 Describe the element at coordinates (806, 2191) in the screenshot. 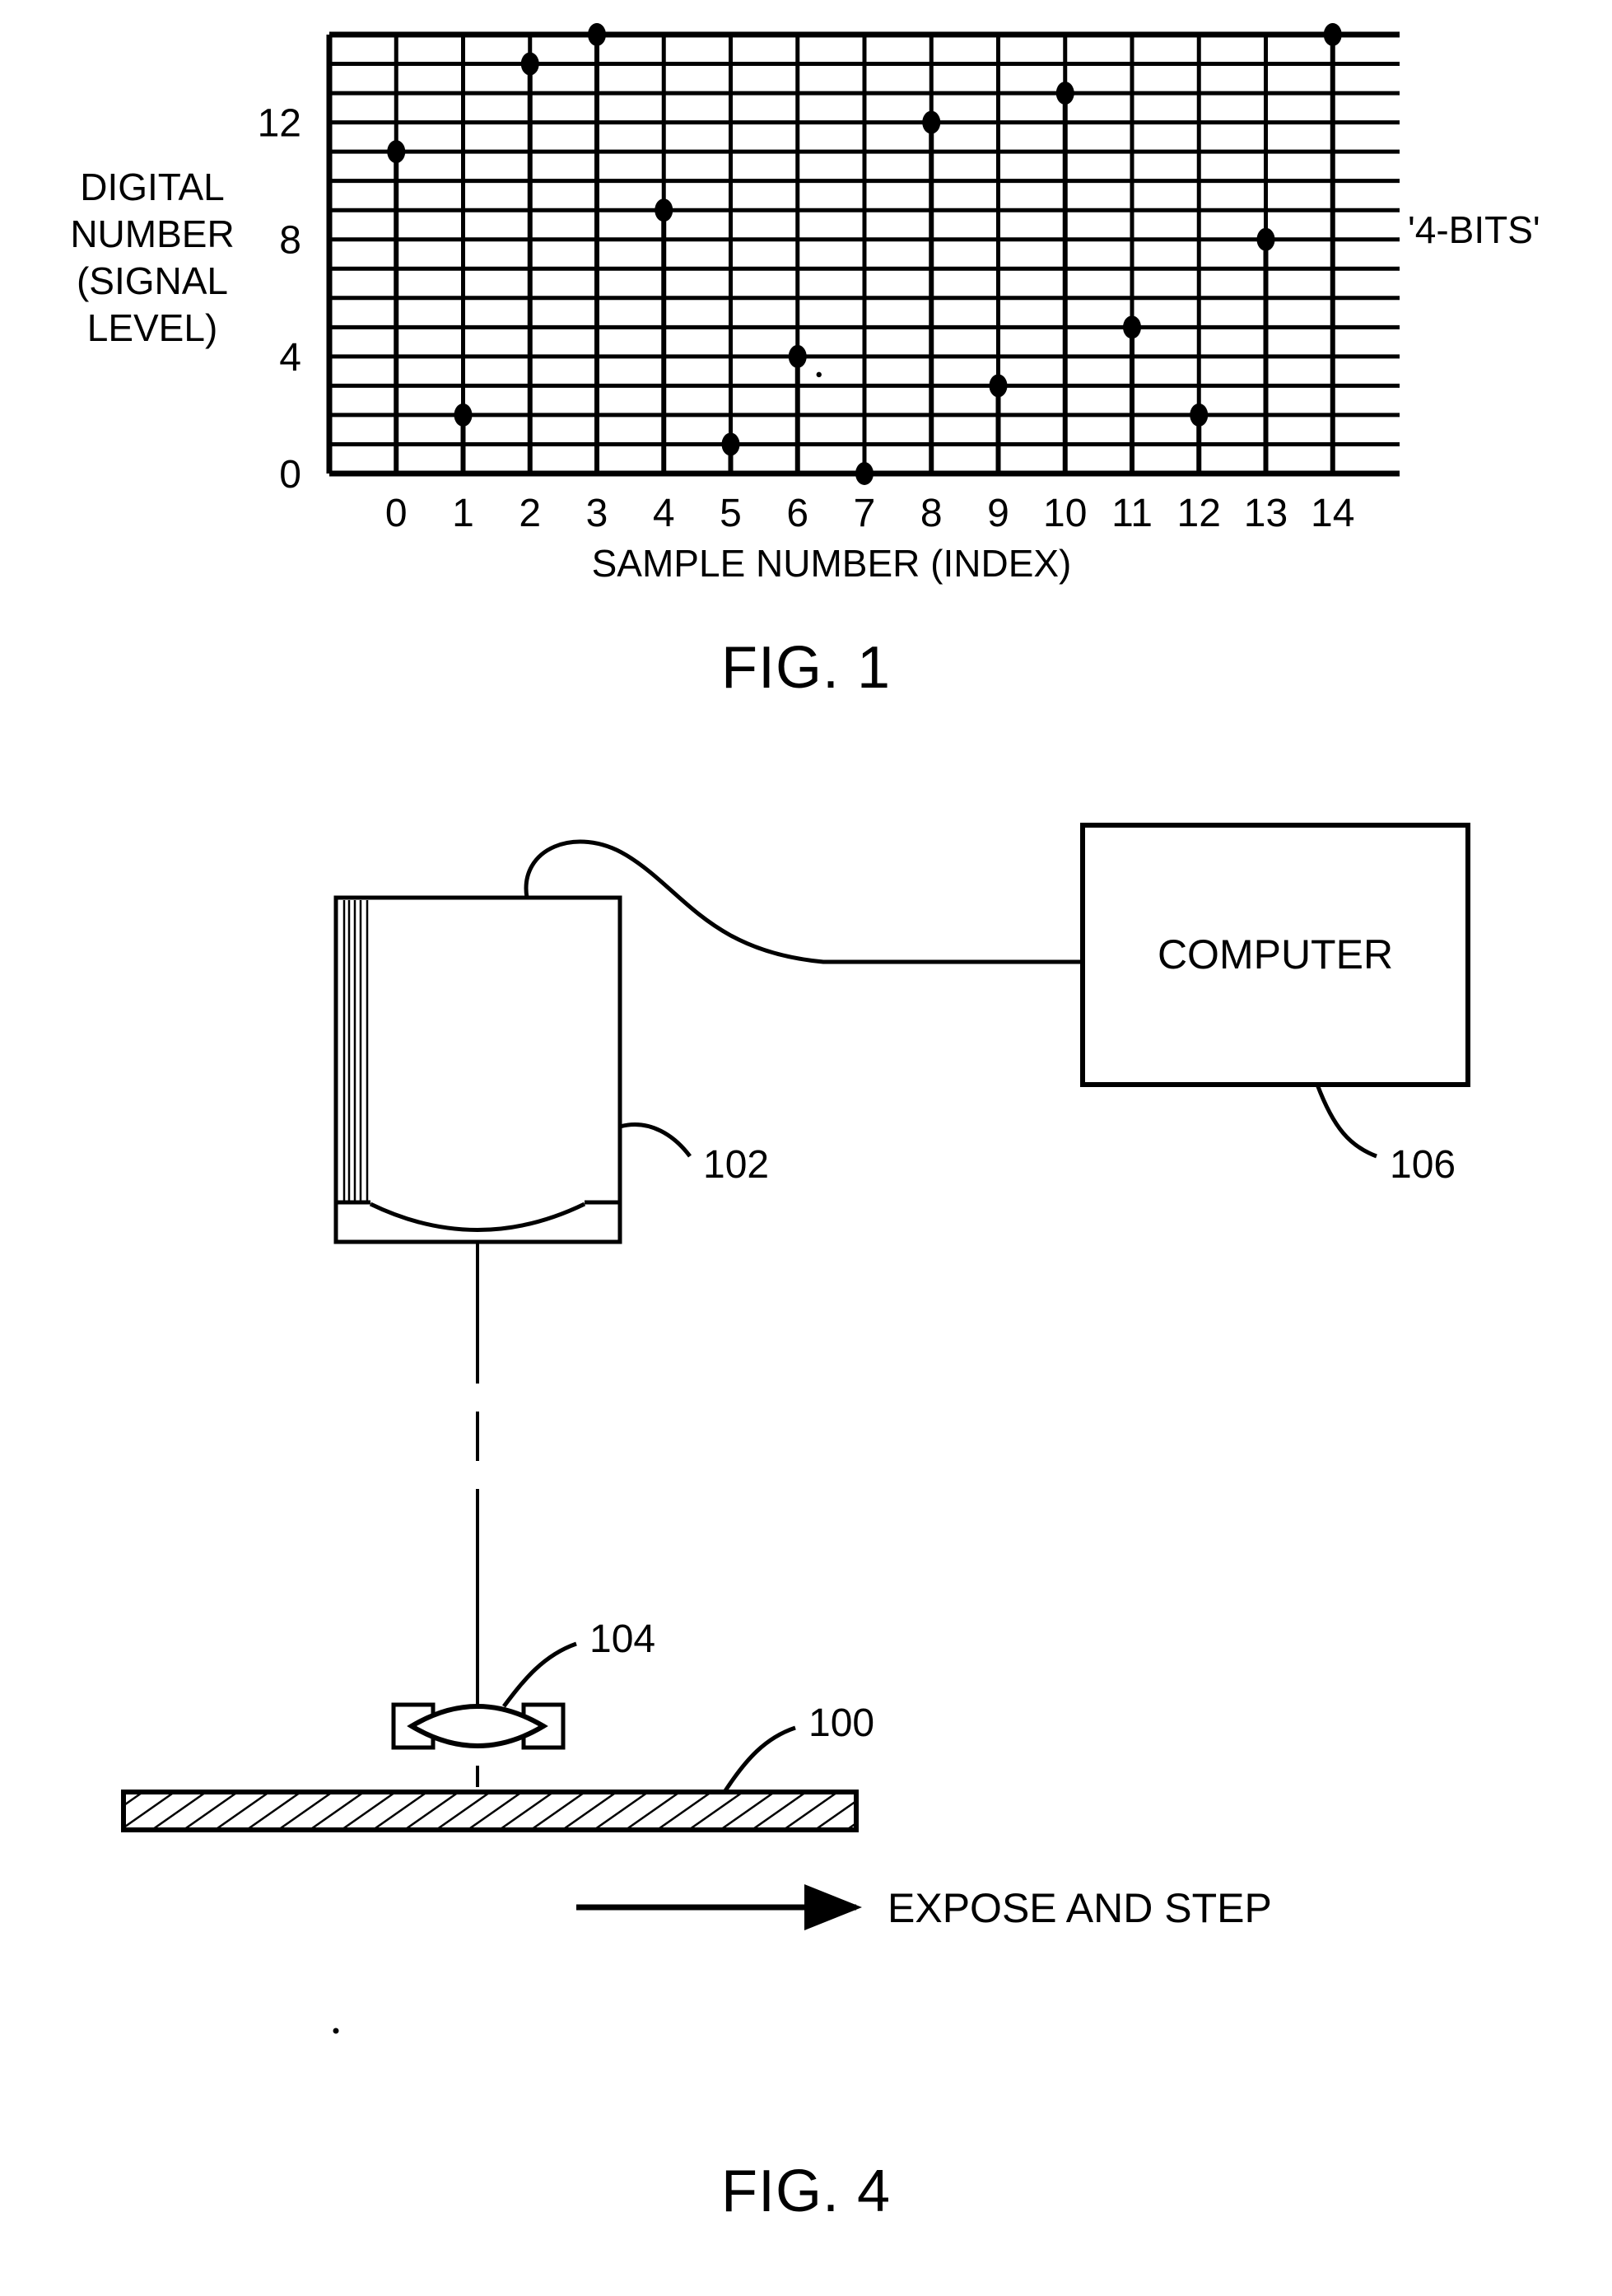

I see `figure-4-caption: FIG. 4` at that location.